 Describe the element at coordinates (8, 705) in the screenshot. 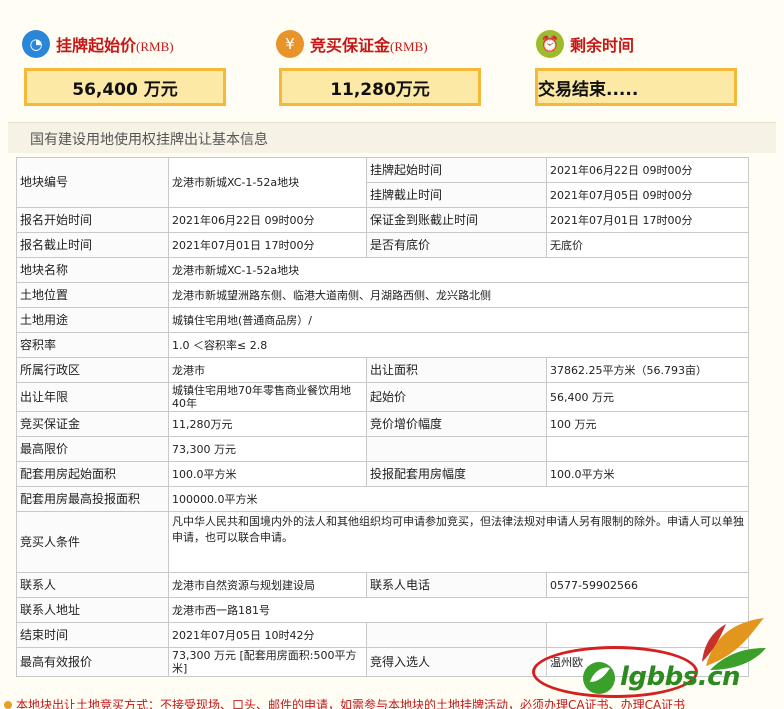

I see `bullet-icon` at that location.